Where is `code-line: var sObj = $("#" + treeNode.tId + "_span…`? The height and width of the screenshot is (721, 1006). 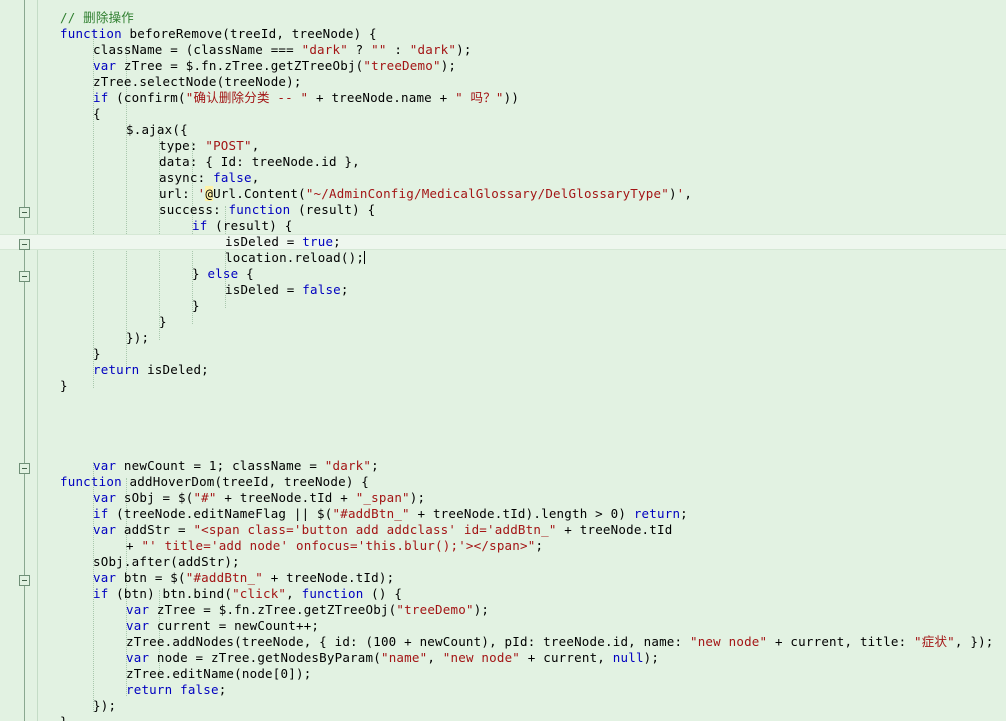
code-line: var sObj = $("#" + treeNode.tId + "_span… is located at coordinates (503, 498).